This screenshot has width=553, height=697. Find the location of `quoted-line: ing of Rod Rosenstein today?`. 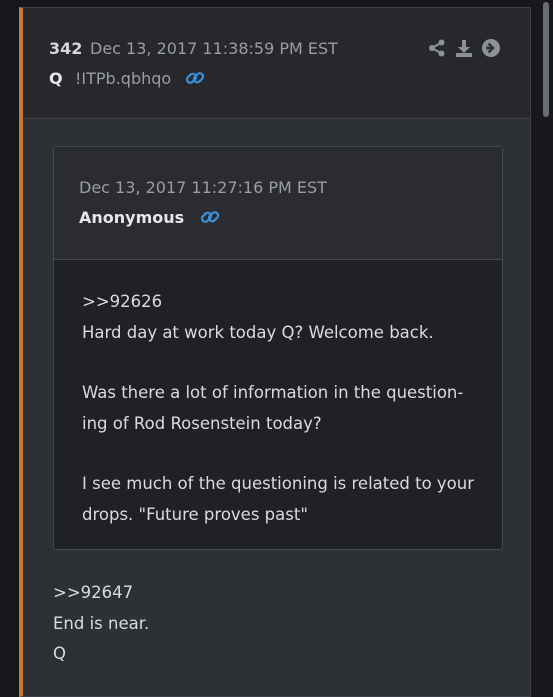

quoted-line: ing of Rod Rosenstein today? is located at coordinates (202, 423).